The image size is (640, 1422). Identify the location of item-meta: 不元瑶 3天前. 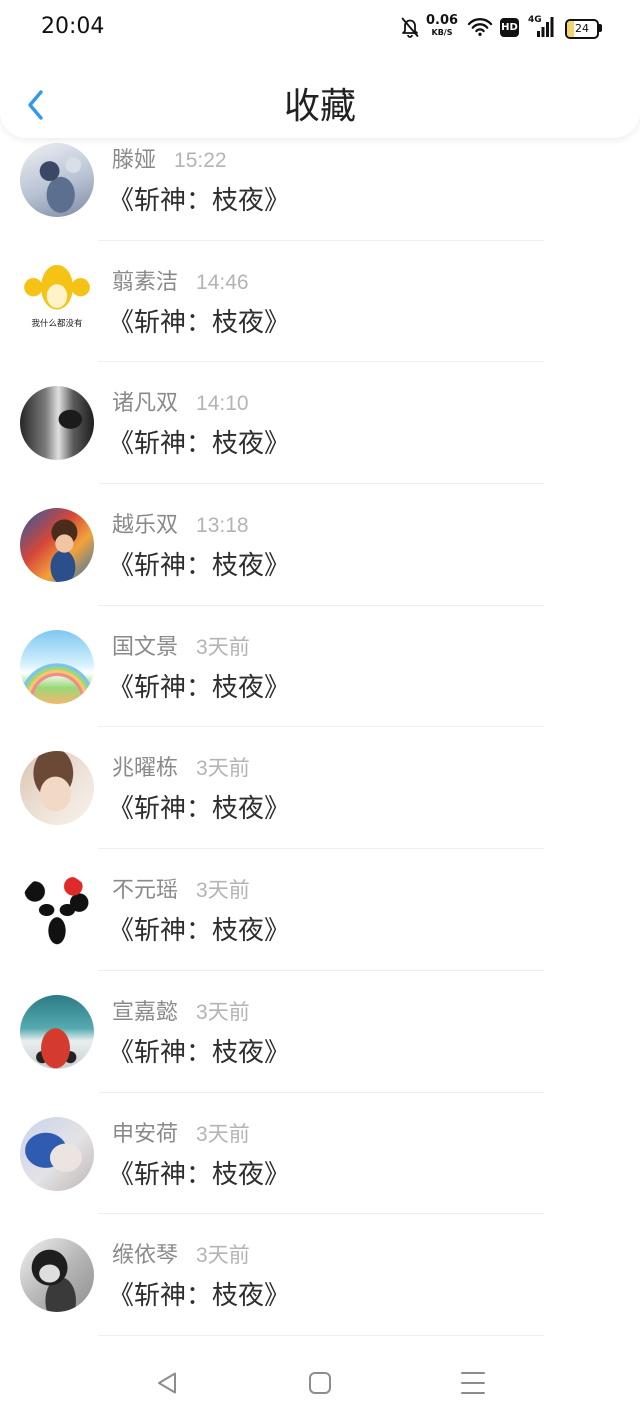
(181, 890).